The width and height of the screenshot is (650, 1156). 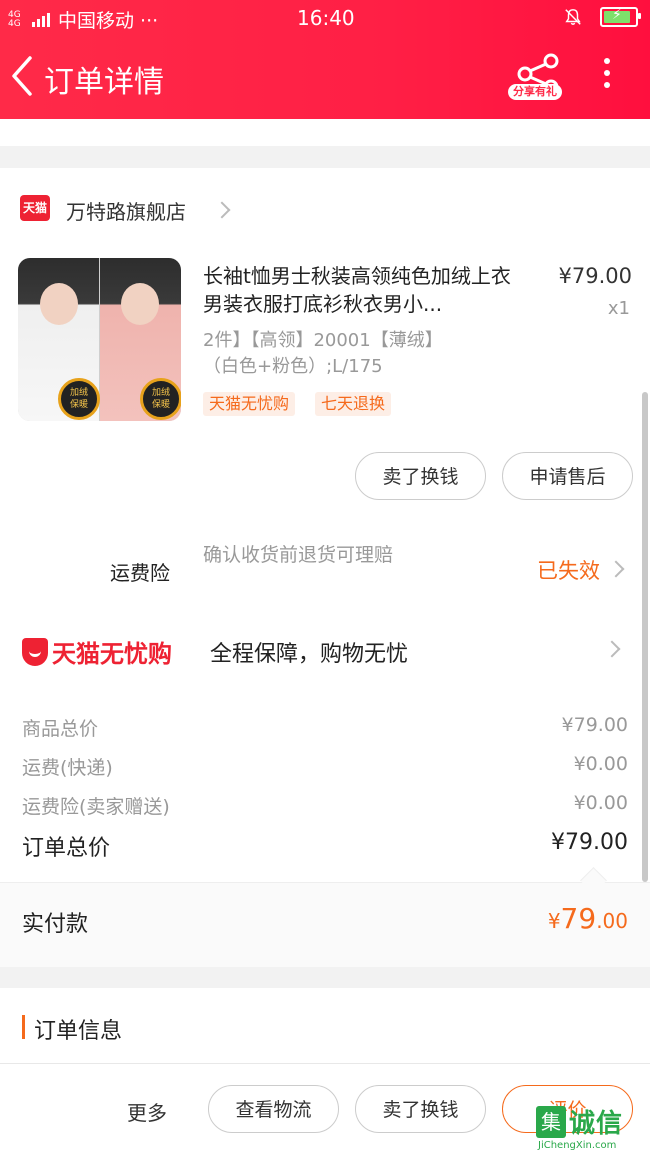 What do you see at coordinates (538, 83) in the screenshot?
I see `share-icon` at bounding box center [538, 83].